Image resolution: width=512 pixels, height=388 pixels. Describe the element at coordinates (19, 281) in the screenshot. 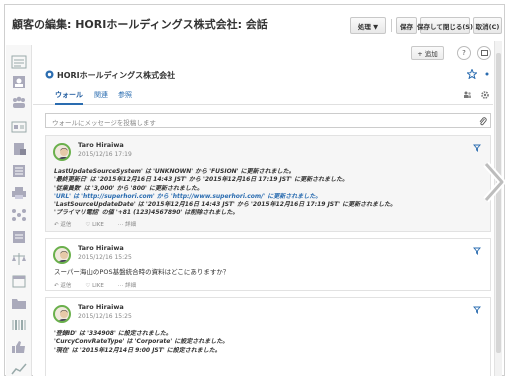

I see `calendar-icon` at that location.